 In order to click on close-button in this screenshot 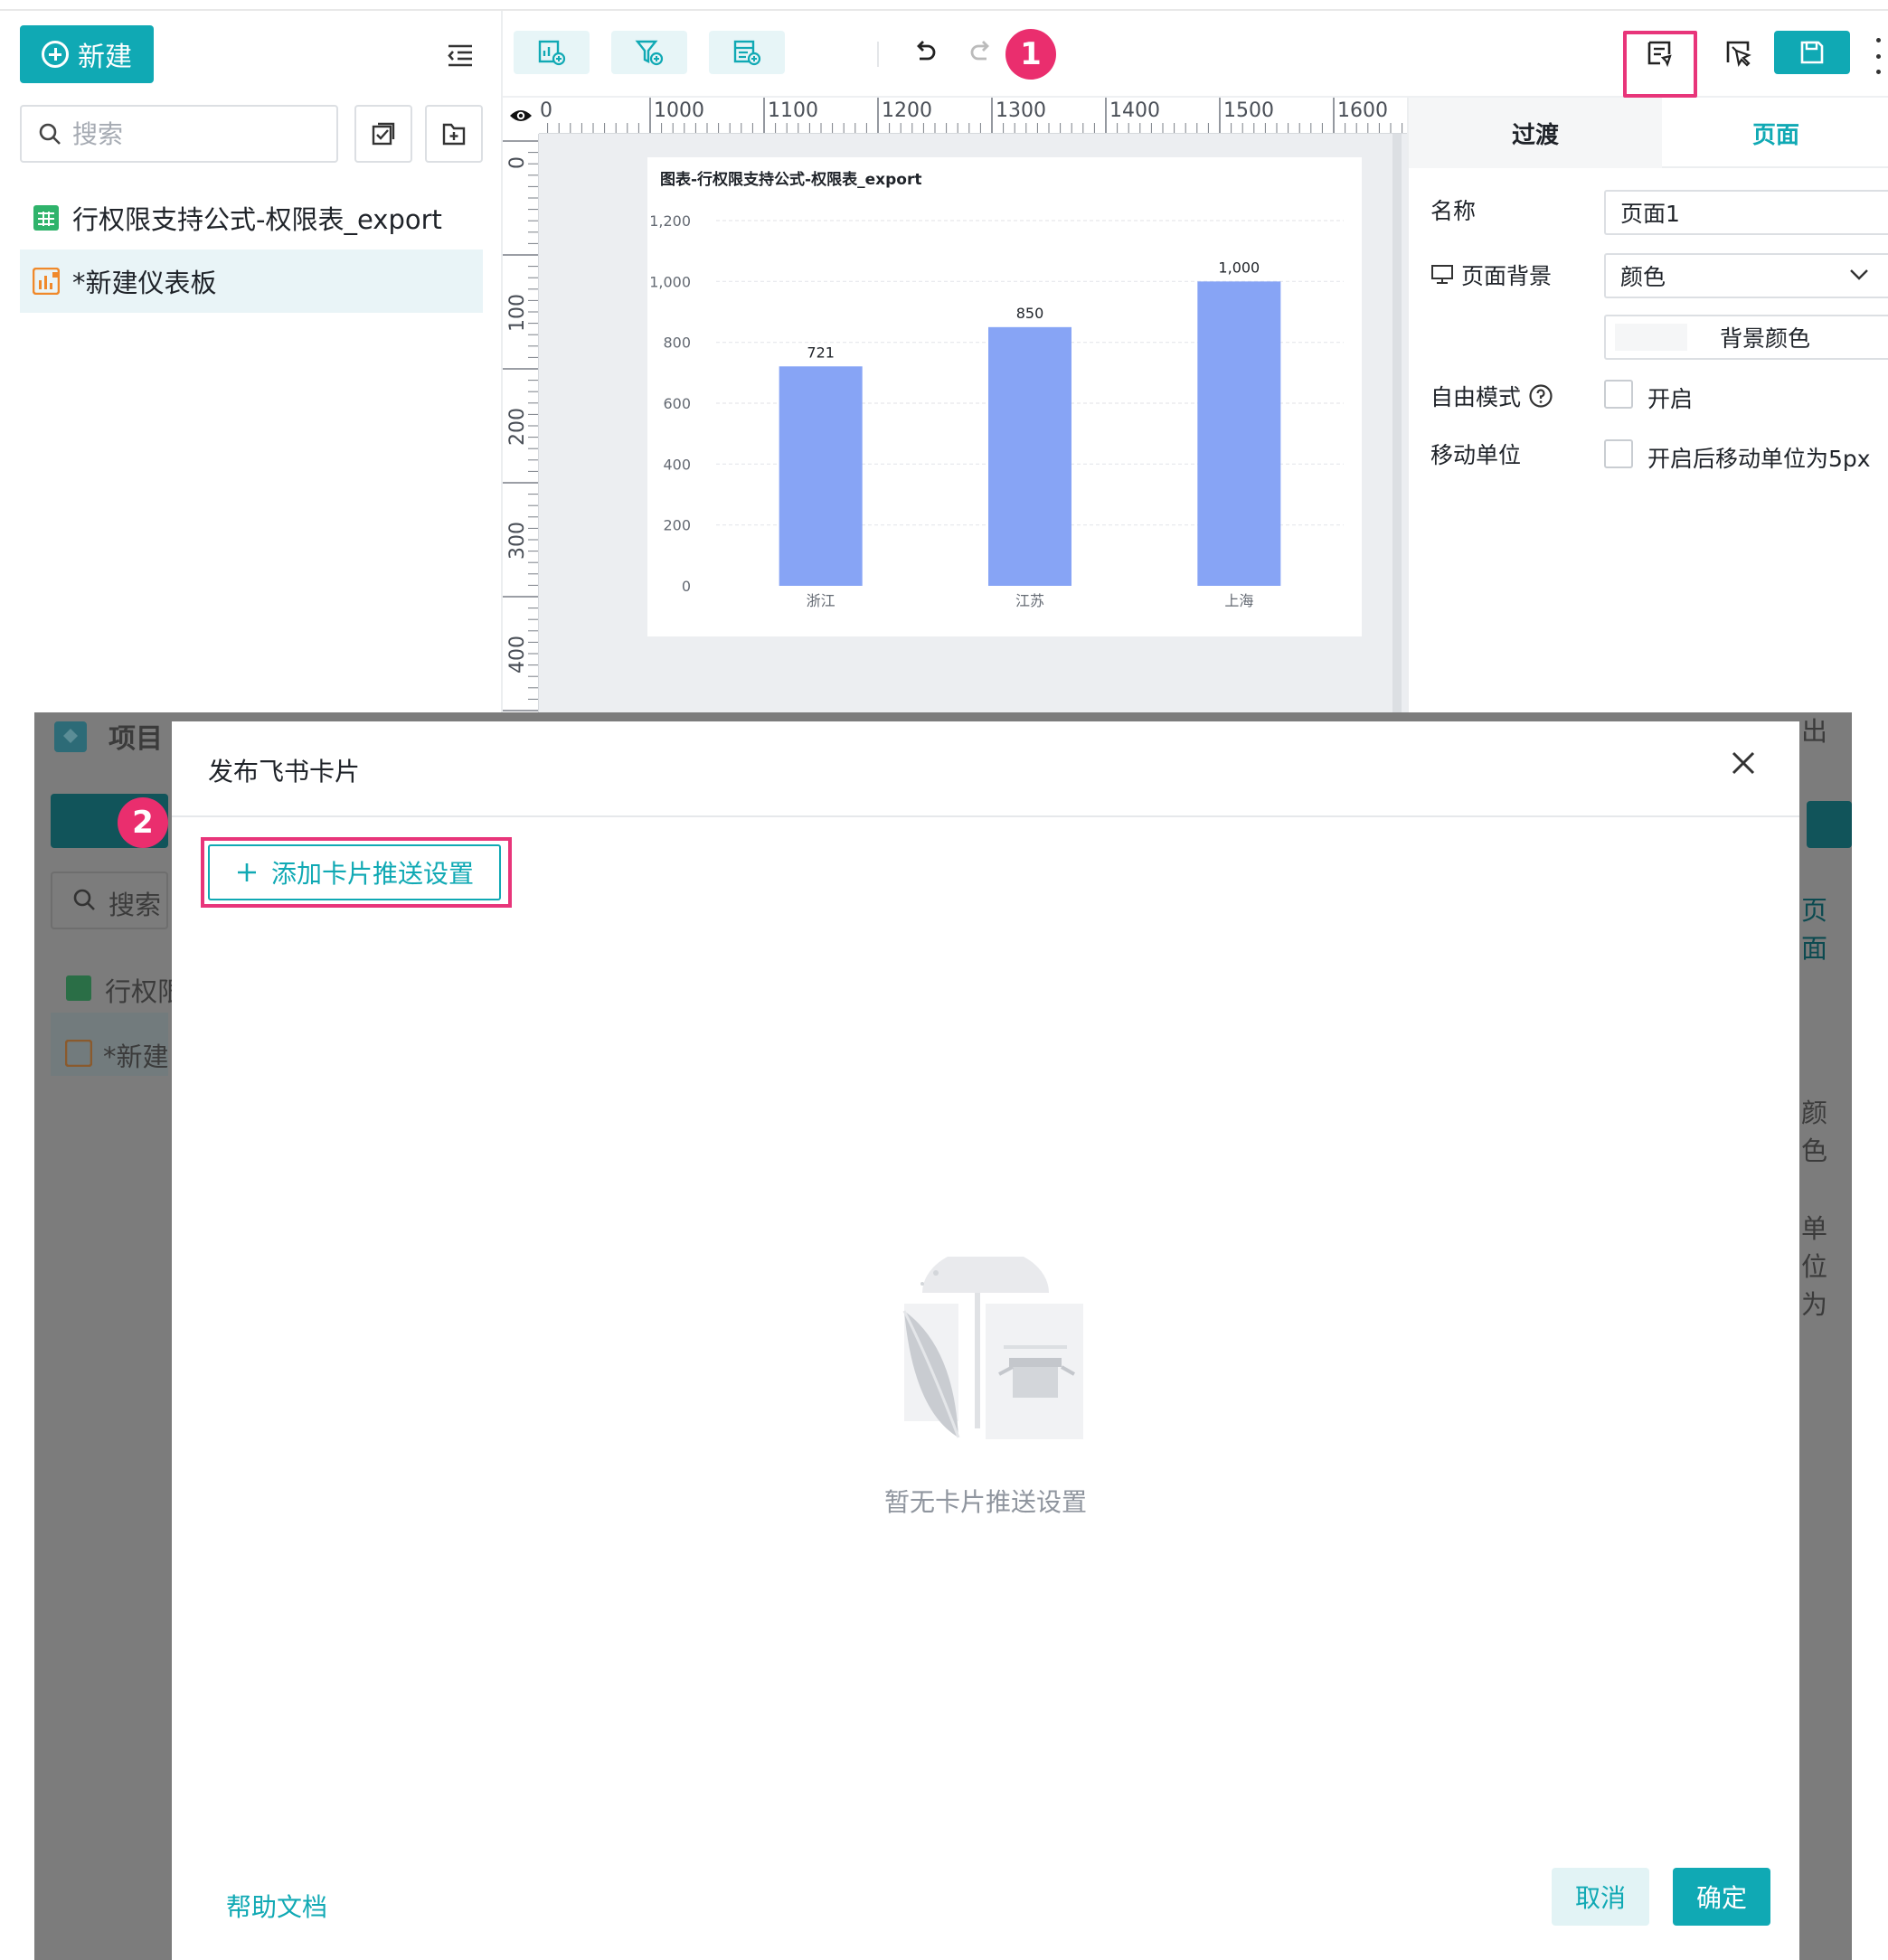, I will do `click(1743, 763)`.